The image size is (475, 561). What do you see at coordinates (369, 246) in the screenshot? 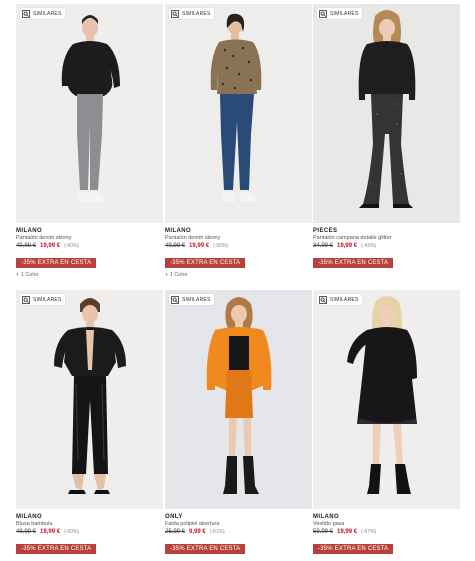
I see `discount-percent: (-43%)` at bounding box center [369, 246].